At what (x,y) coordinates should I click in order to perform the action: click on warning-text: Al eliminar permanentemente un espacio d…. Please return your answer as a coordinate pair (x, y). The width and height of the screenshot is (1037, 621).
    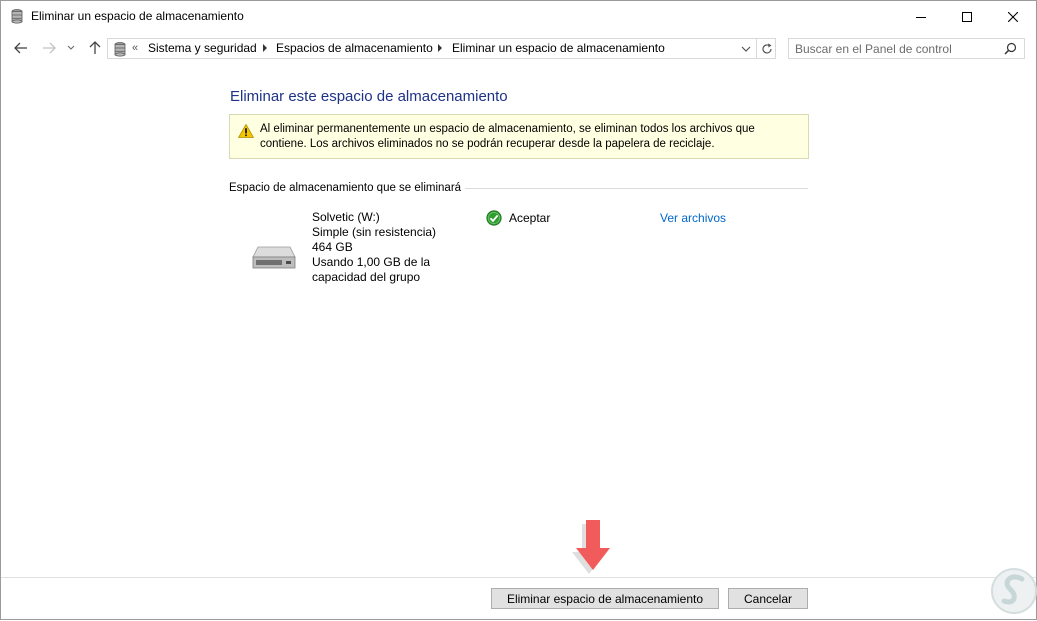
    Looking at the image, I should click on (530, 137).